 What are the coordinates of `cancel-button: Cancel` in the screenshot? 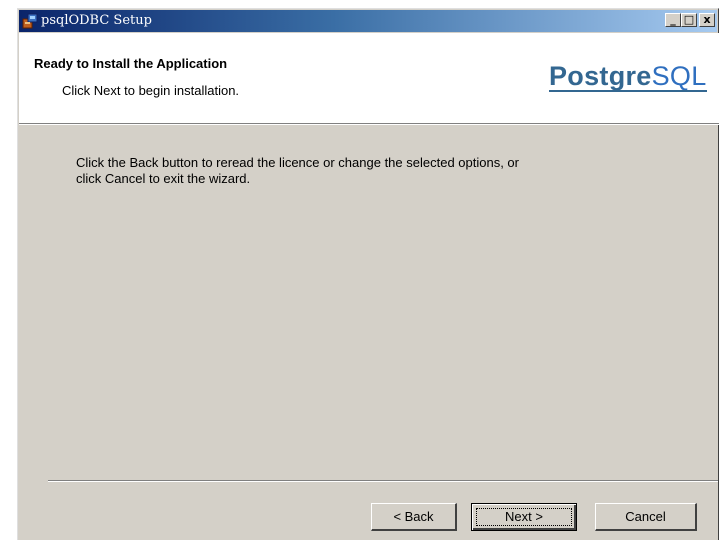 It's located at (646, 517).